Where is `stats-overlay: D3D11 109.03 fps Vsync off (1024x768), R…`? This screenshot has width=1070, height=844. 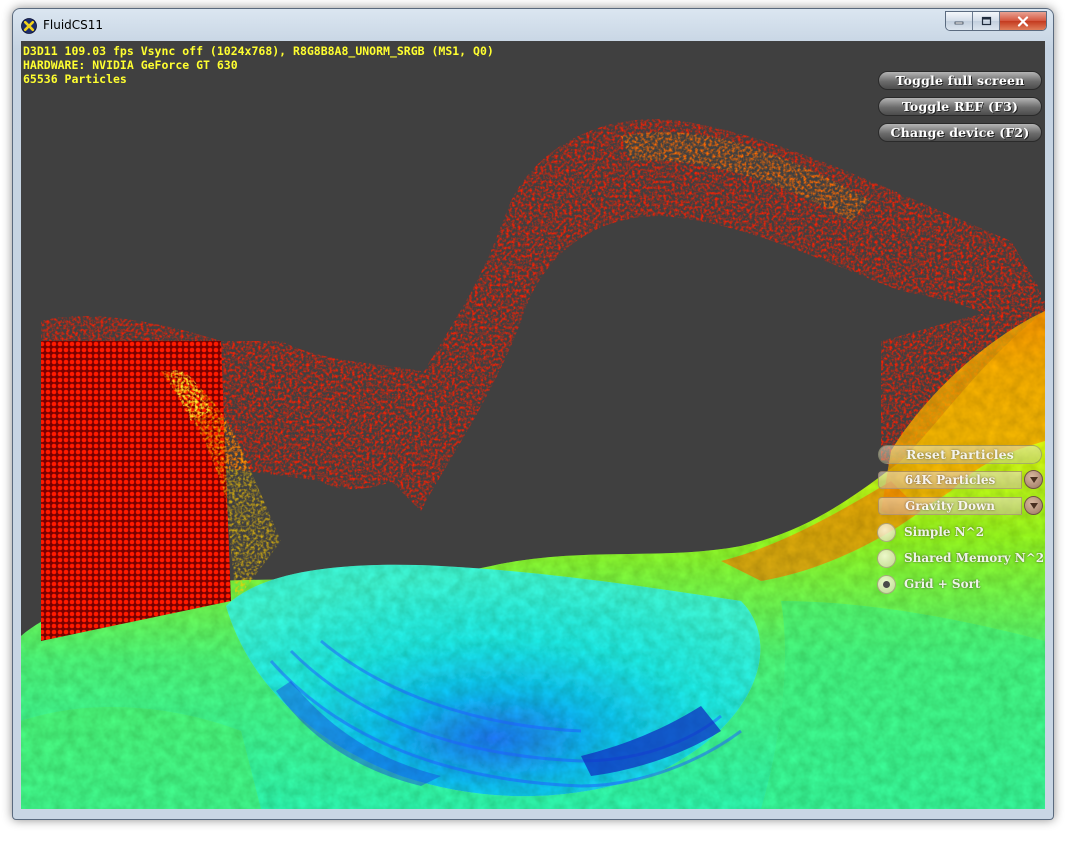
stats-overlay: D3D11 109.03 fps Vsync off (1024x768), R… is located at coordinates (258, 65).